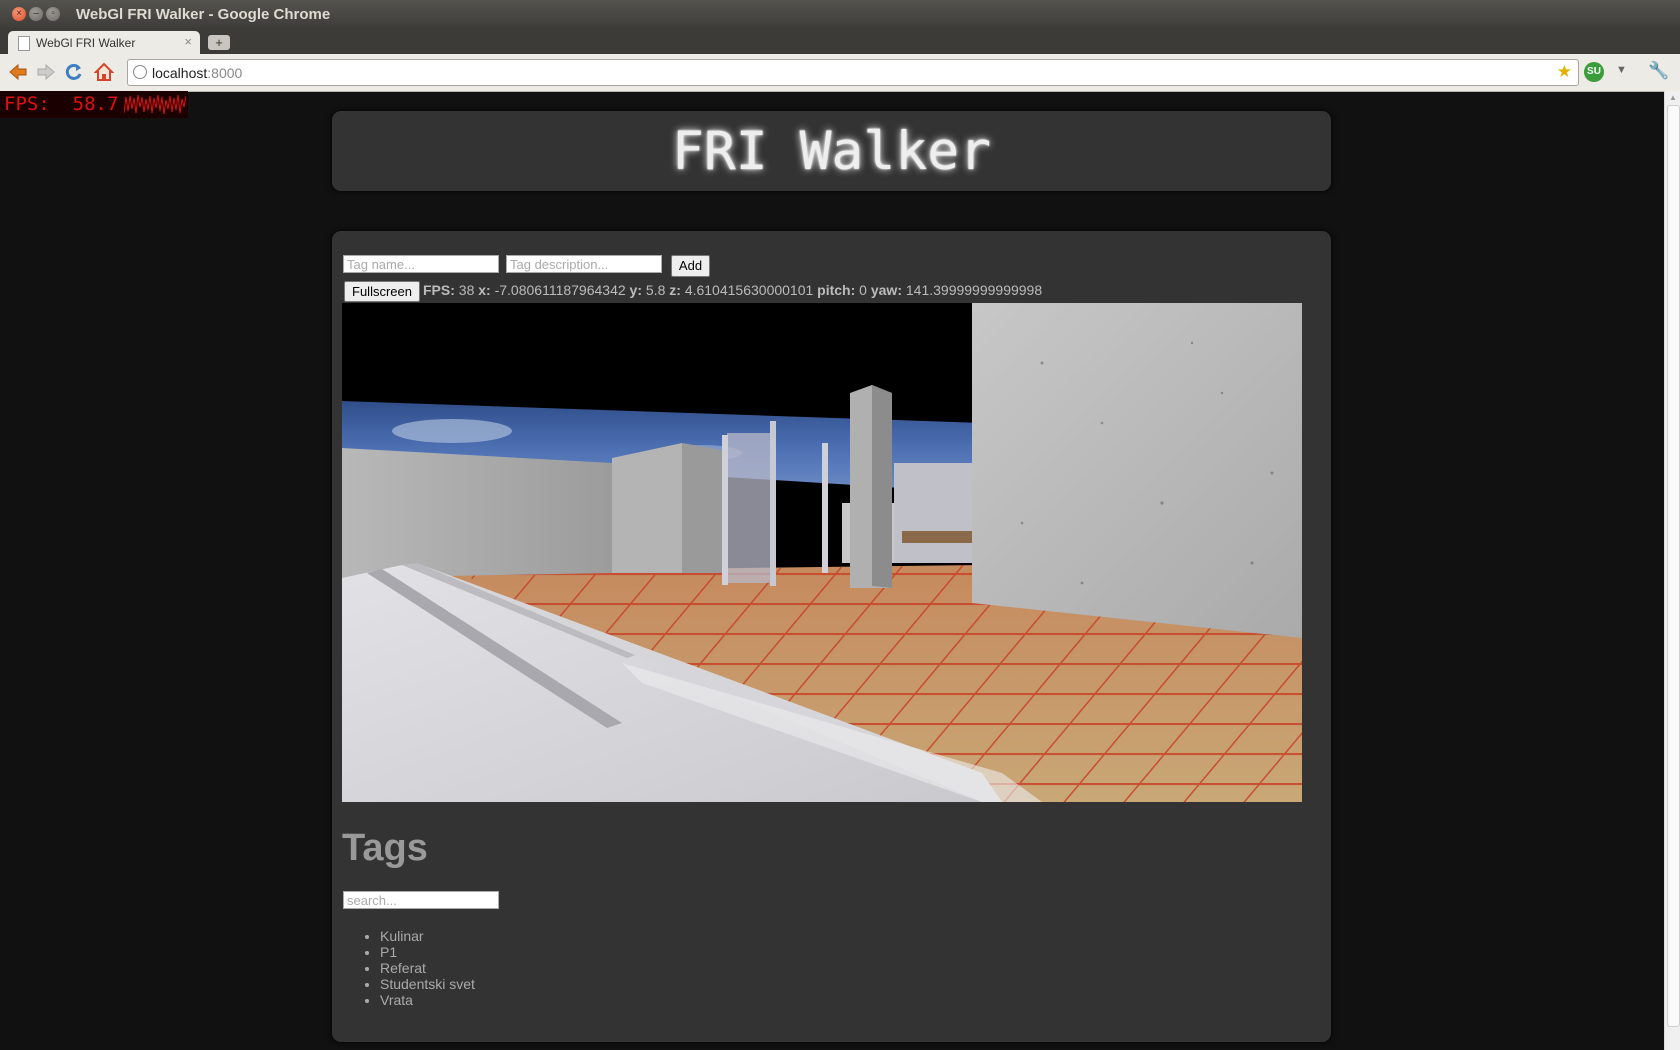 This screenshot has width=1680, height=1050. I want to click on scroll-up-icon: ▲, so click(1673, 97).